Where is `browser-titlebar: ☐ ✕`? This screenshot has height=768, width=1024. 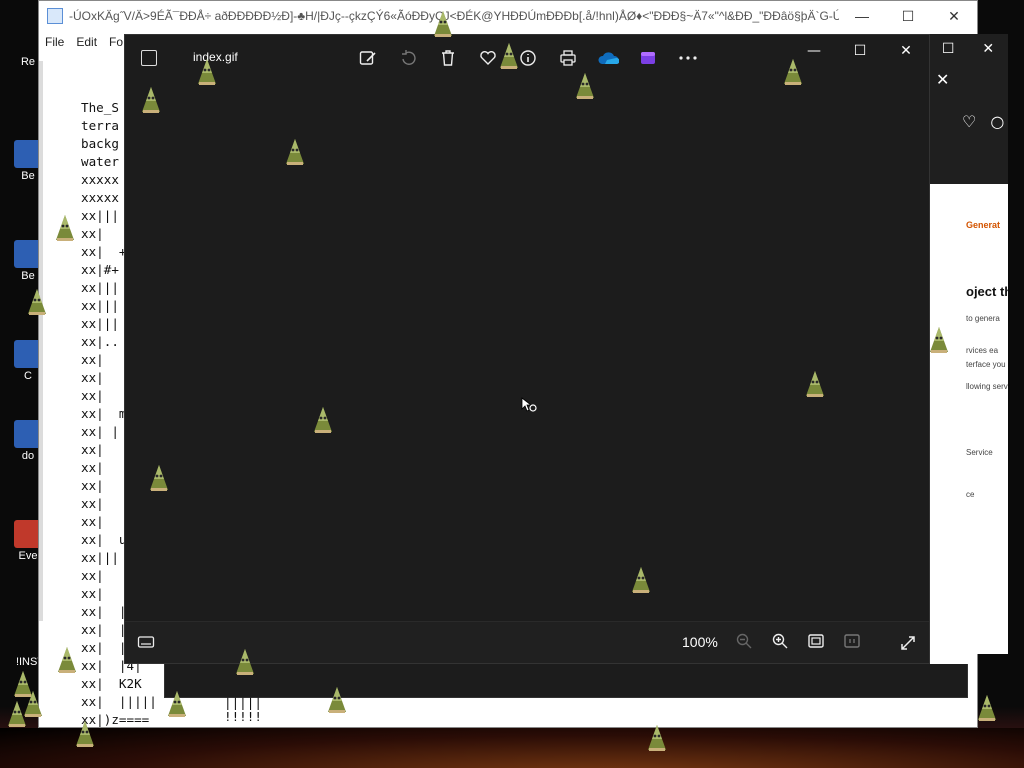
browser-titlebar: ☐ ✕ is located at coordinates (968, 49).